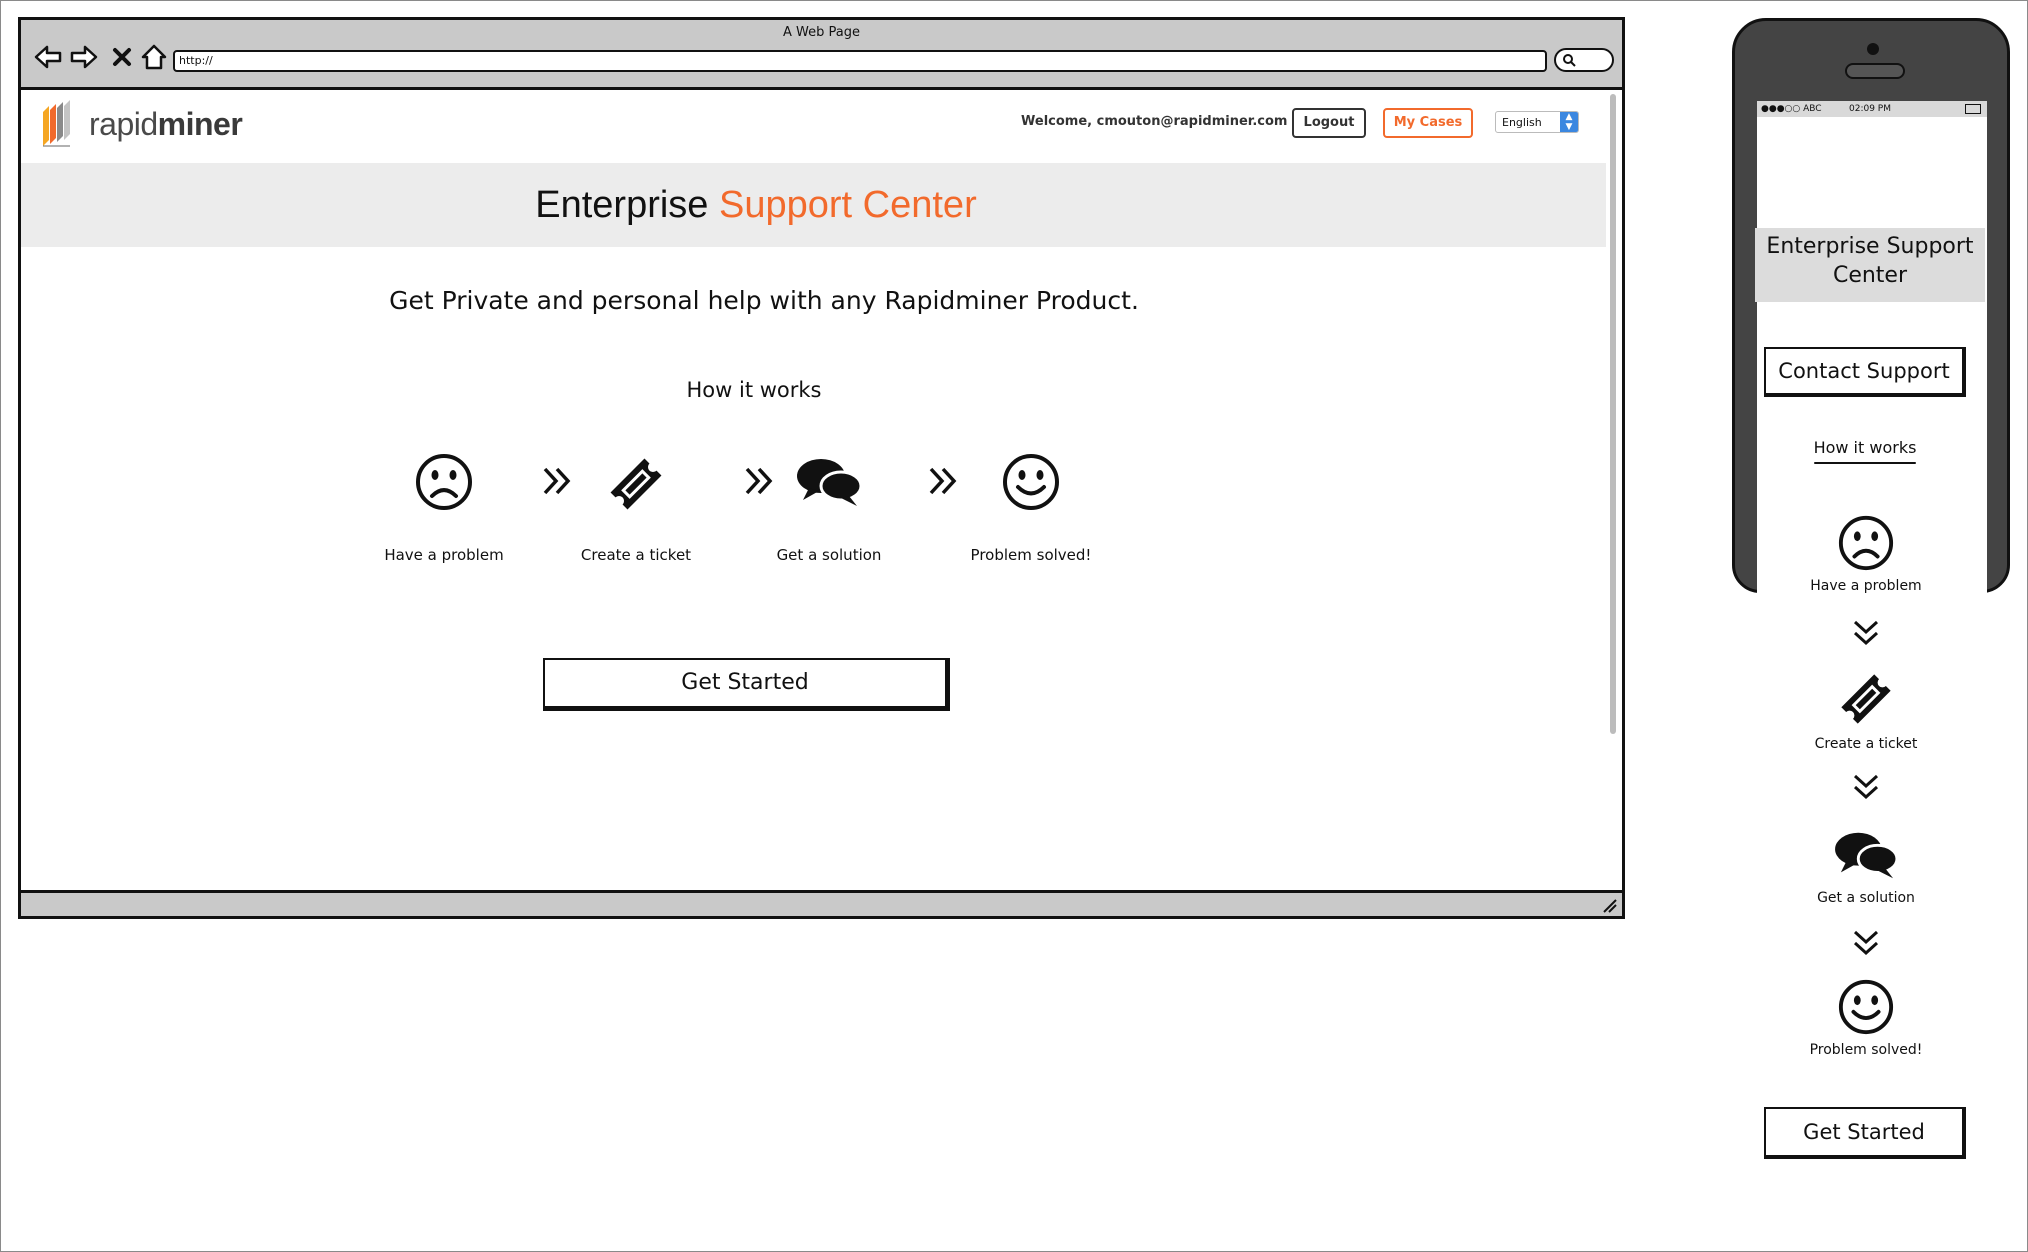 Image resolution: width=2028 pixels, height=1252 pixels. I want to click on language-select-value: English, so click(1522, 122).